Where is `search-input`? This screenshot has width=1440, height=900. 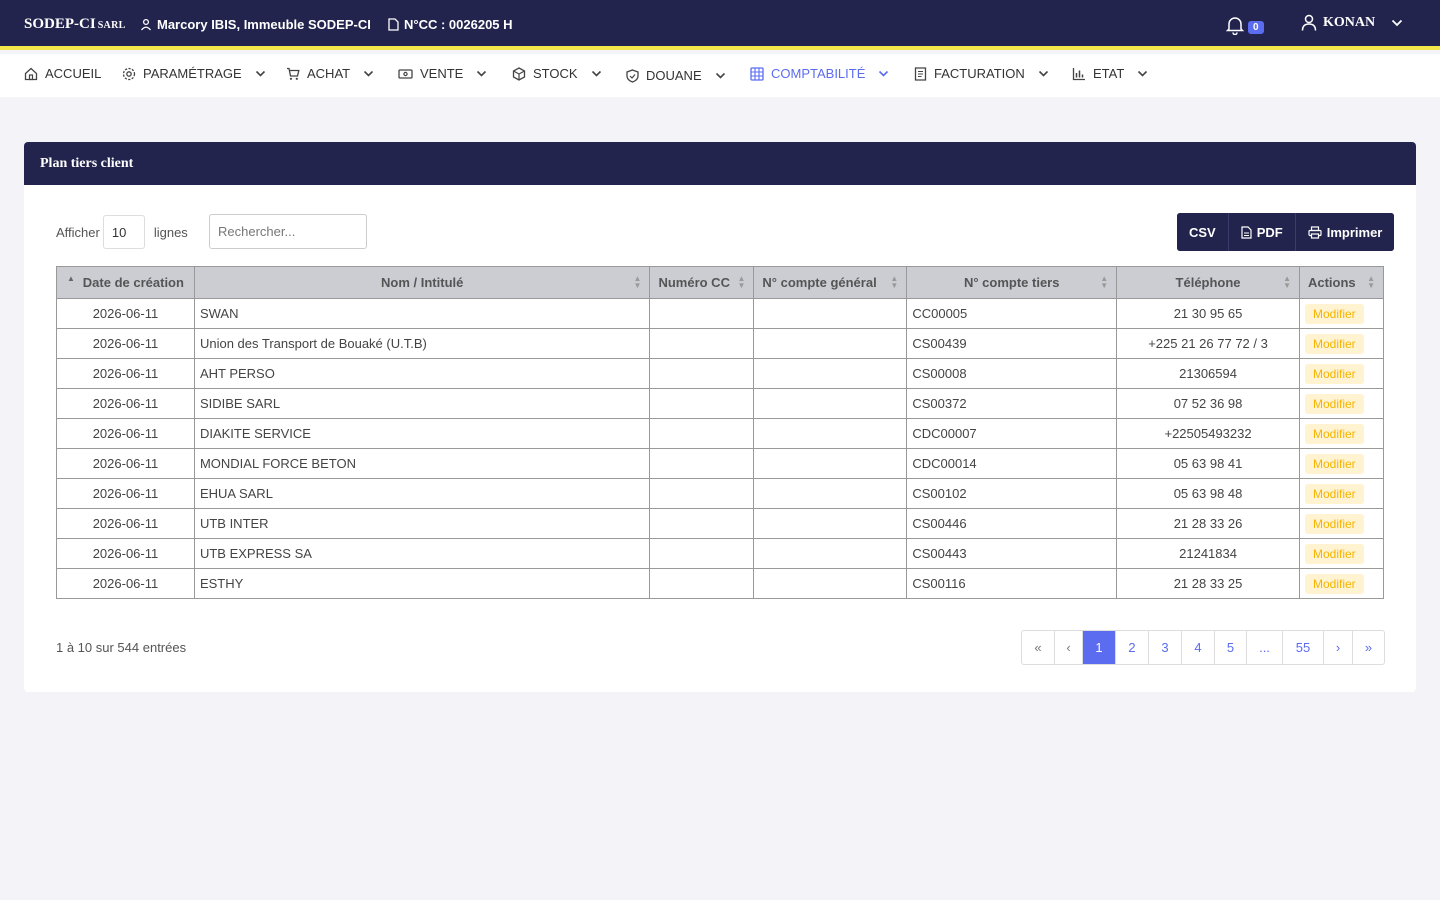 search-input is located at coordinates (288, 231).